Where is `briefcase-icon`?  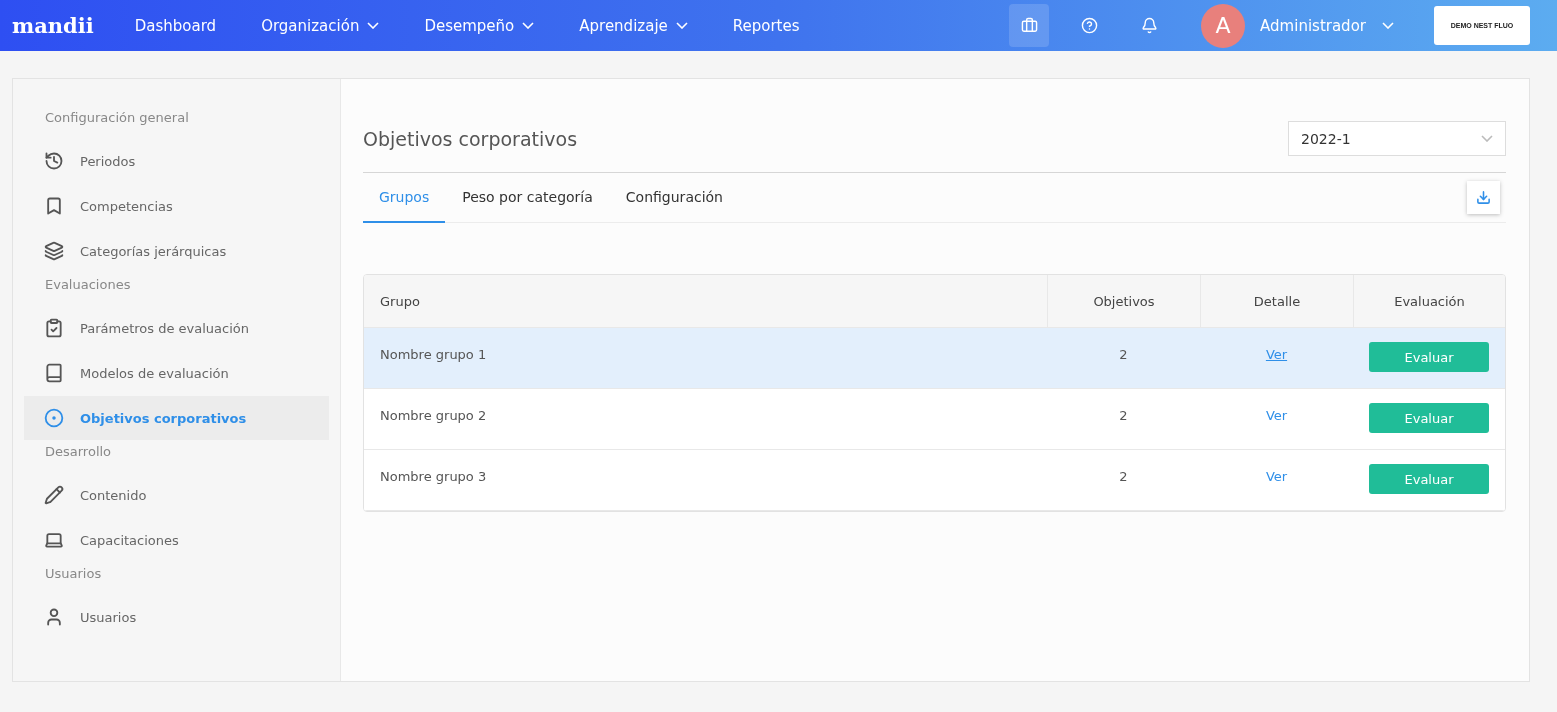 briefcase-icon is located at coordinates (1029, 25).